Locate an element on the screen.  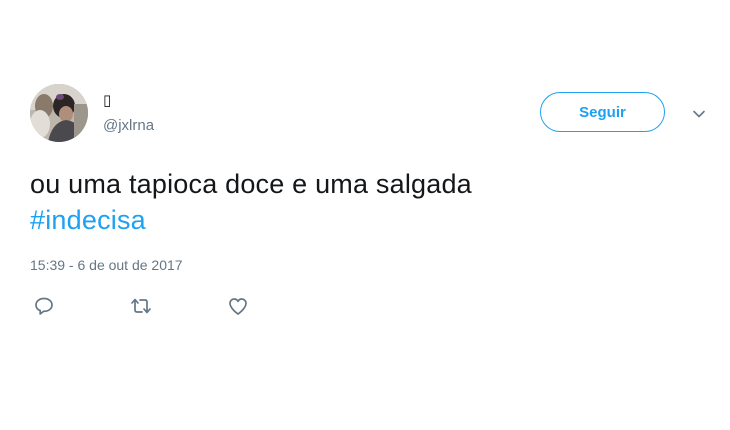
display-name: ▯ is located at coordinates (107, 101).